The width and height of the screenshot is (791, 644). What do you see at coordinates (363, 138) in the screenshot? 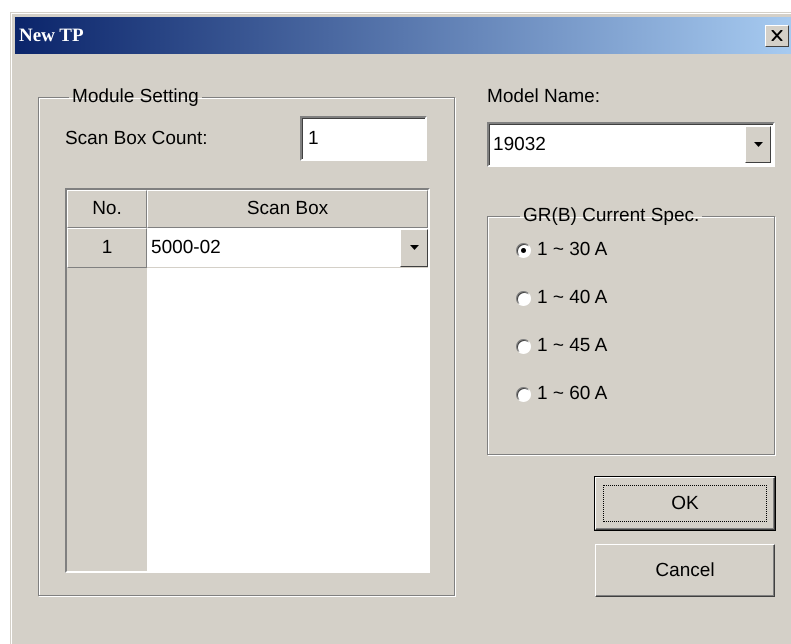
I see `count-input-field: 1` at bounding box center [363, 138].